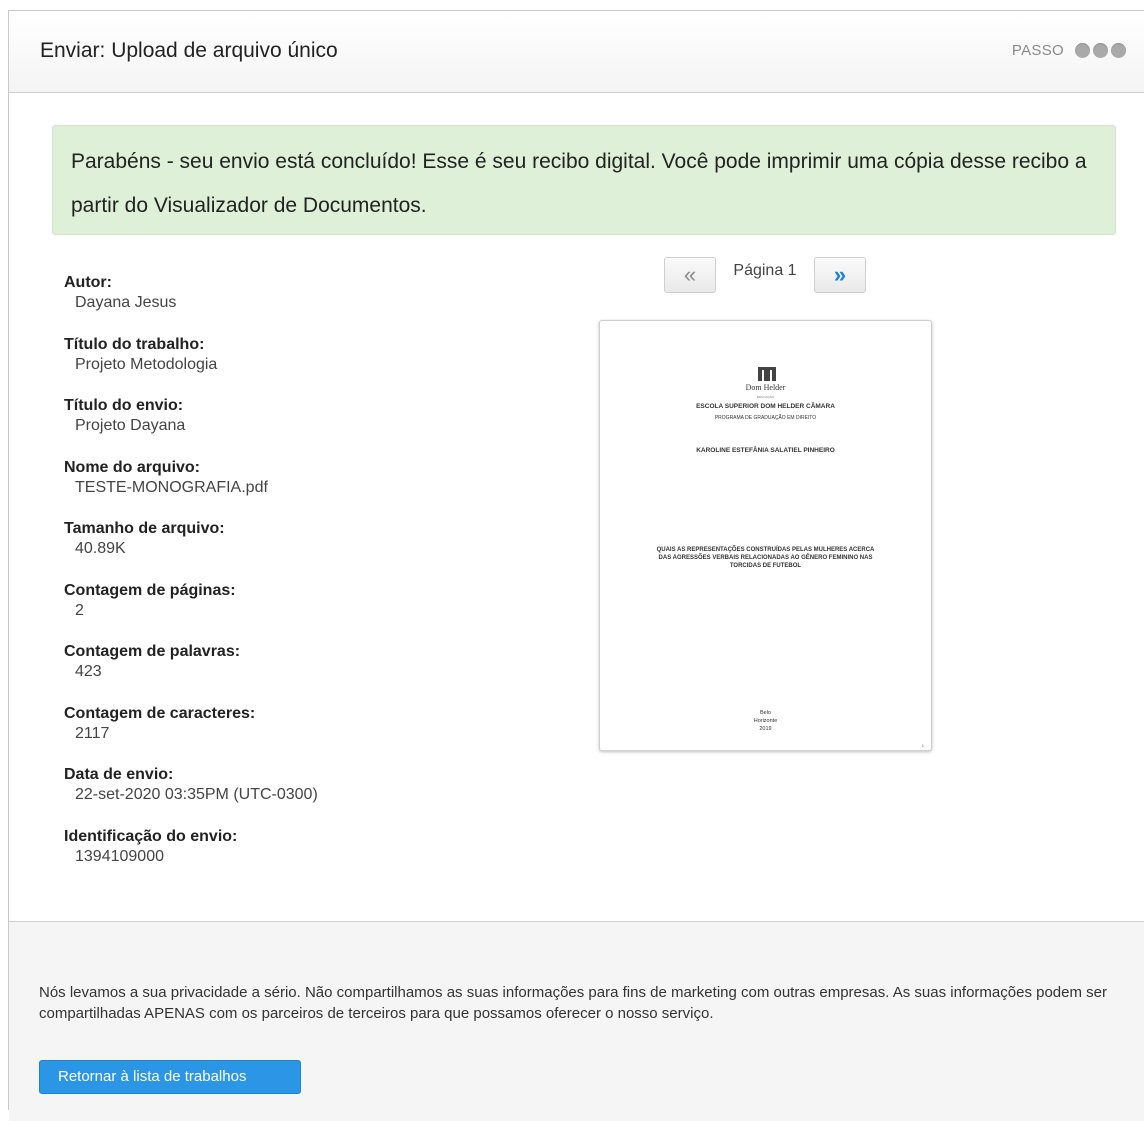  What do you see at coordinates (264, 735) in the screenshot?
I see `receipt-field: Contagem de caracteres: 2117` at bounding box center [264, 735].